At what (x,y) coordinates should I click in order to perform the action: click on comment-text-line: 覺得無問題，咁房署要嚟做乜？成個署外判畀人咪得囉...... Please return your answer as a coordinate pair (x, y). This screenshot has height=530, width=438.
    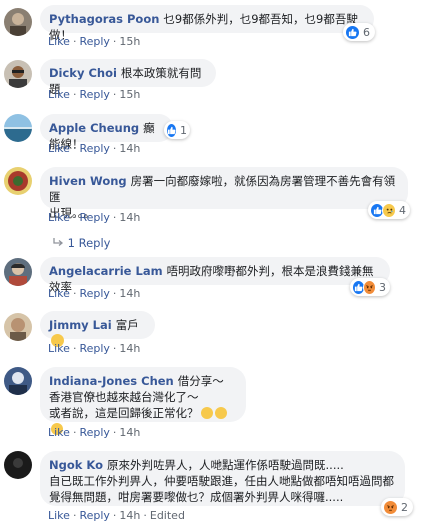
    Looking at the image, I should click on (196, 497).